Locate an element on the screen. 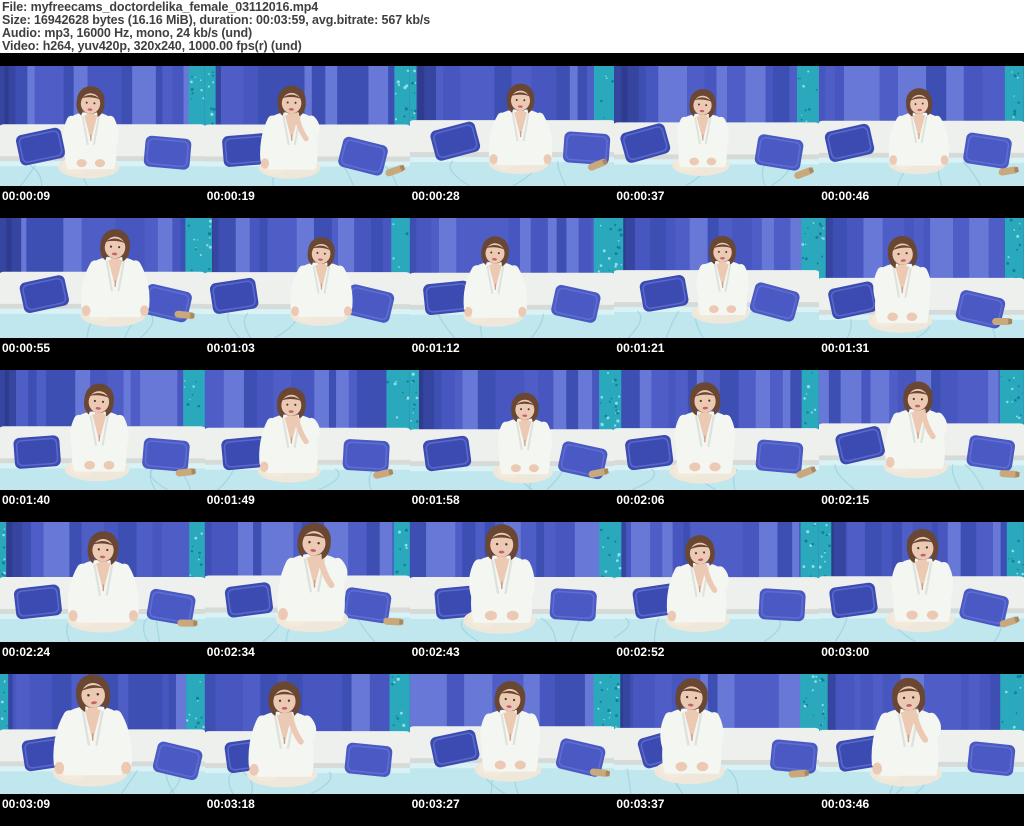  thumbnail-cell: 00:03:27 is located at coordinates (512, 750).